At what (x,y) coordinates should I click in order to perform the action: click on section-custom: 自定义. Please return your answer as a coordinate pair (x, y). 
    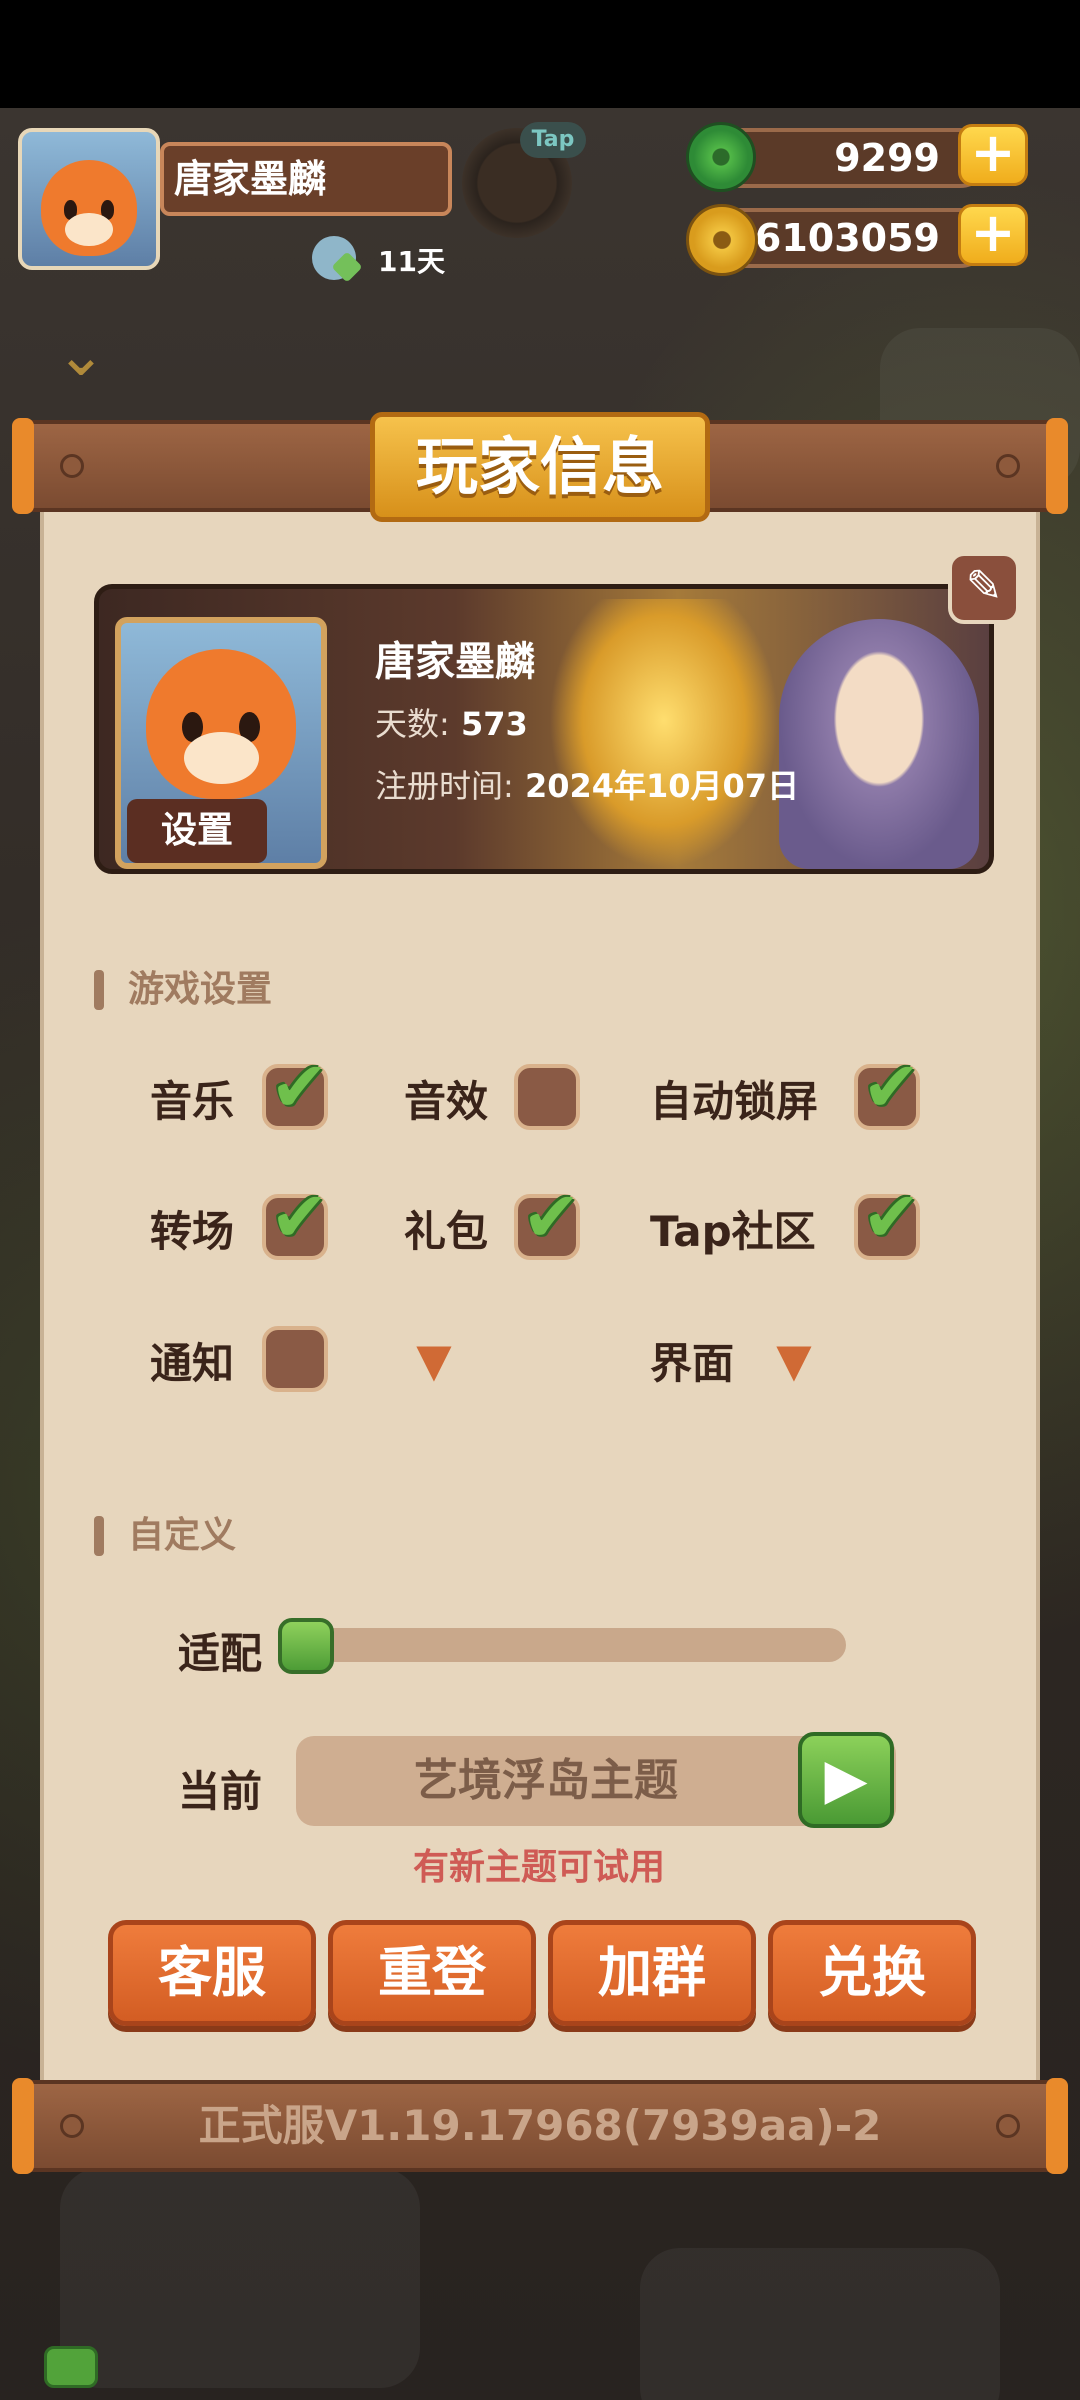
    Looking at the image, I should click on (165, 1536).